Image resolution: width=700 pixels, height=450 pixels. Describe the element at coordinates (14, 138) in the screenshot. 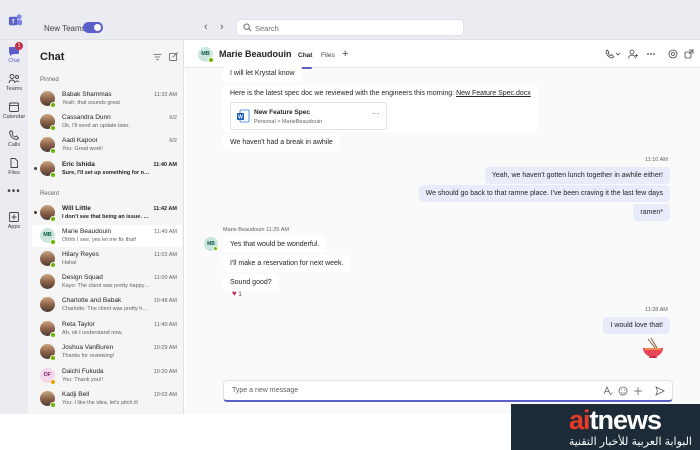

I see `rail-item-calls: Calls` at that location.